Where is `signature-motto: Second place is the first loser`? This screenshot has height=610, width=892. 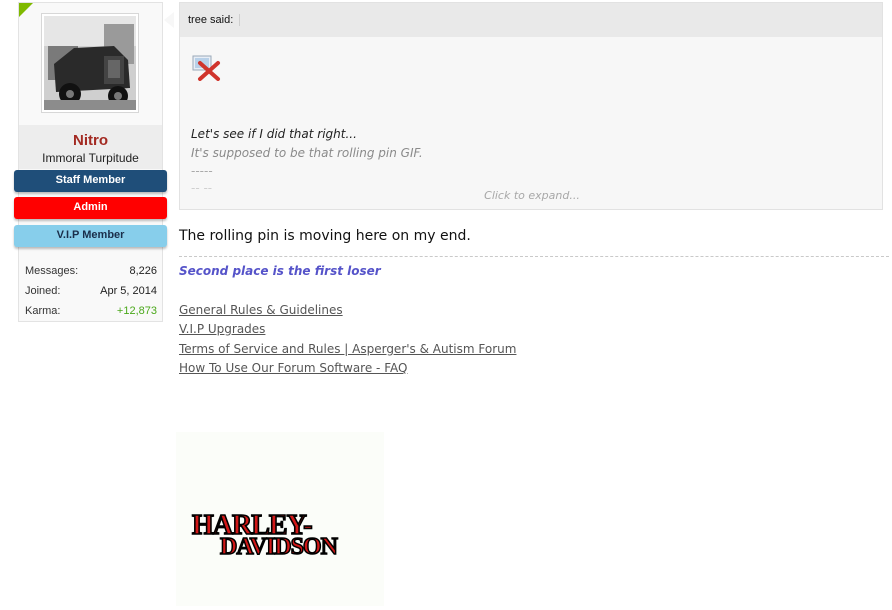
signature-motto: Second place is the first loser is located at coordinates (280, 271).